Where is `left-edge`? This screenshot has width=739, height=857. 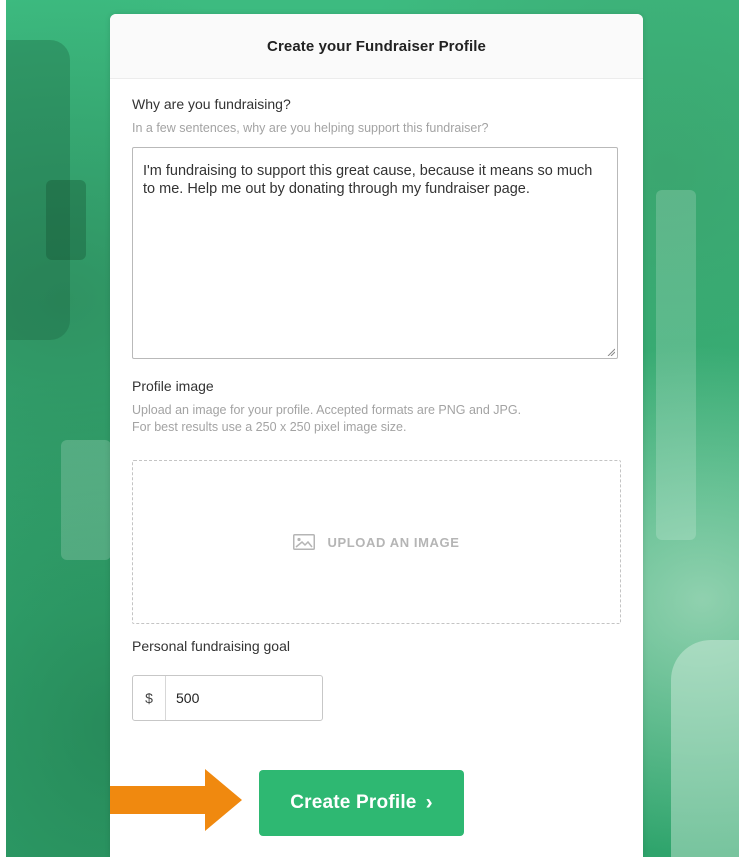 left-edge is located at coordinates (3, 428).